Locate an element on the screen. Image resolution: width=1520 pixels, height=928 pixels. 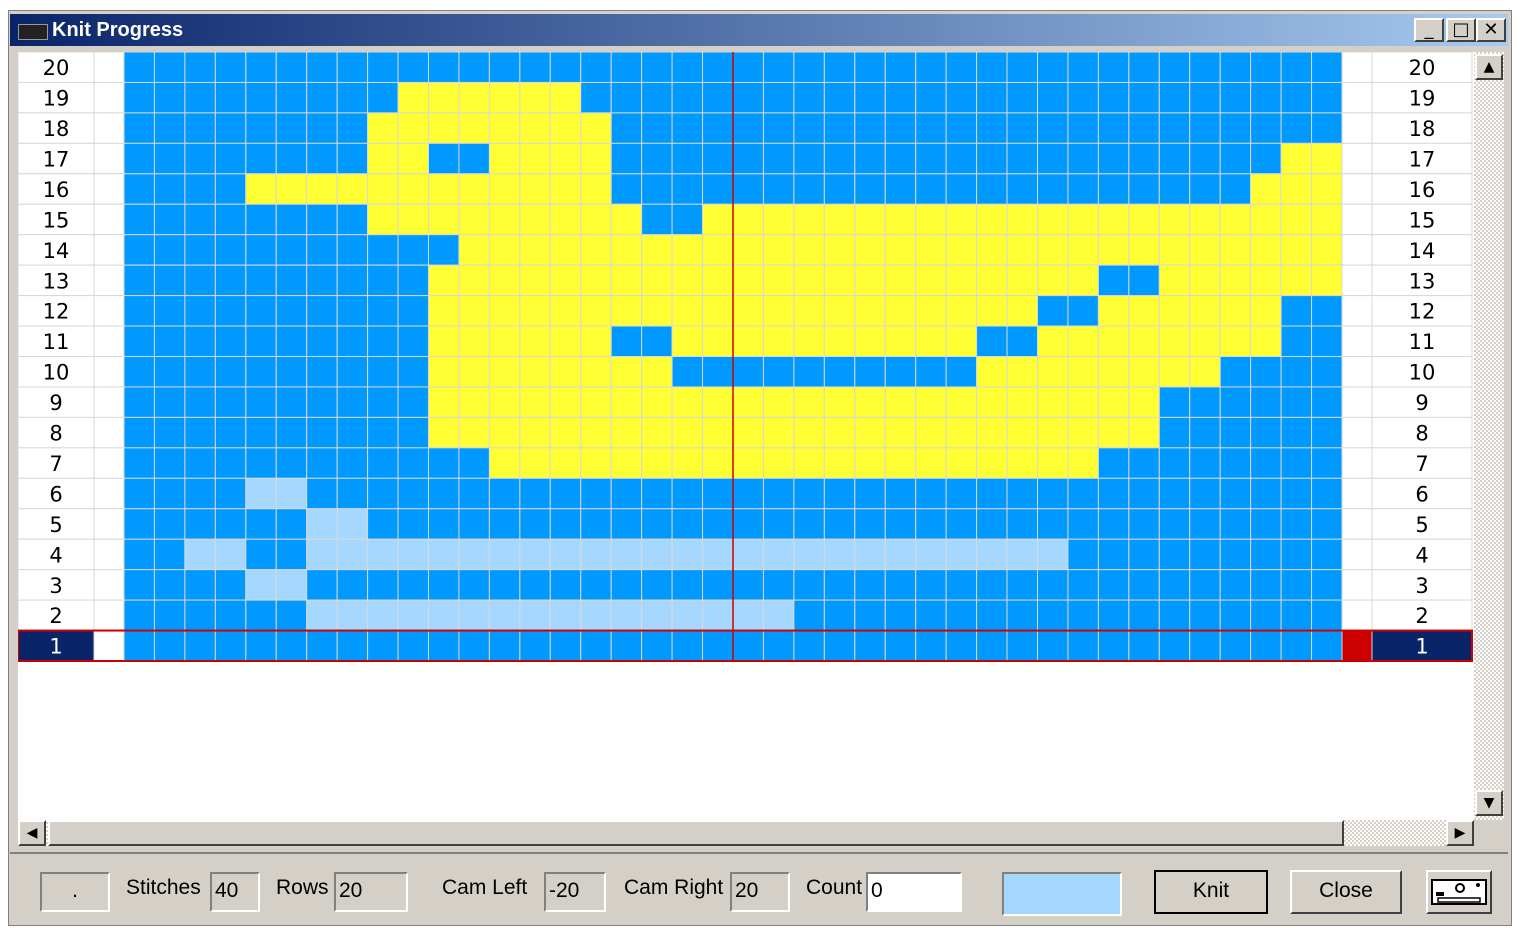
close-button: Close is located at coordinates (1346, 892).